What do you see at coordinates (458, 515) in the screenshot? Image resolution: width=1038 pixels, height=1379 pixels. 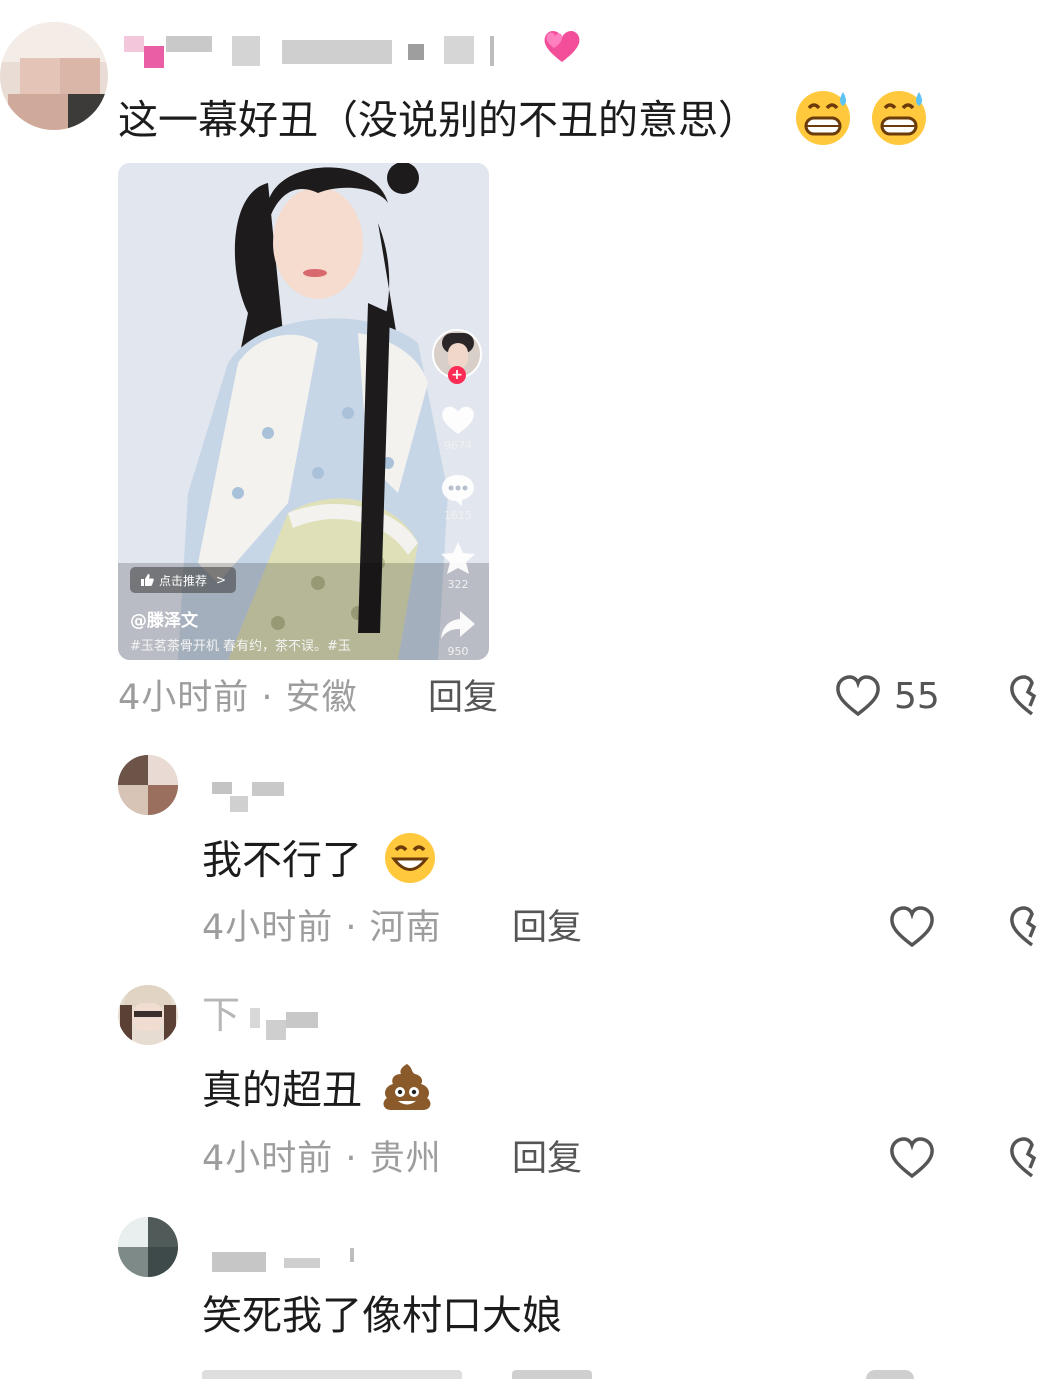 I see `video-comment-count: 1615` at bounding box center [458, 515].